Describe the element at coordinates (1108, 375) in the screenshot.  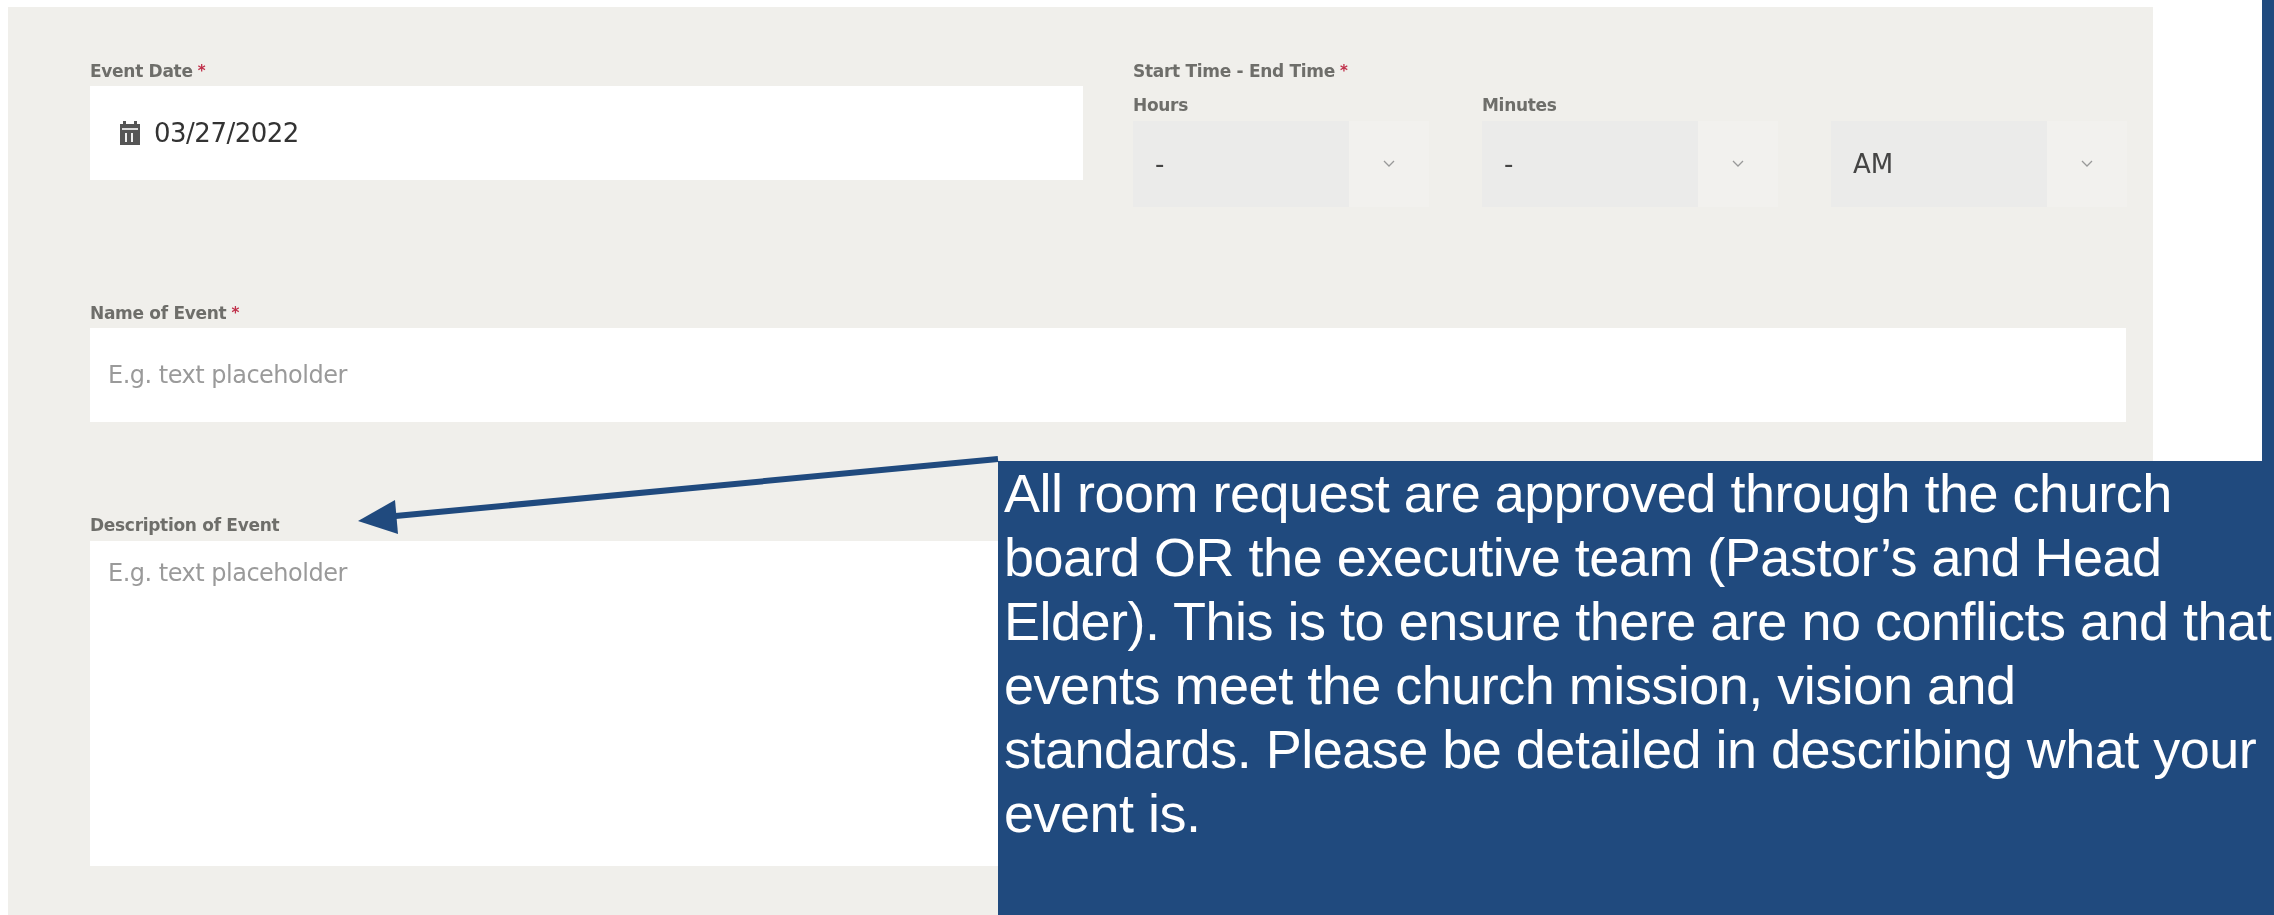
I see `text-field: E.g. text placeholder` at that location.